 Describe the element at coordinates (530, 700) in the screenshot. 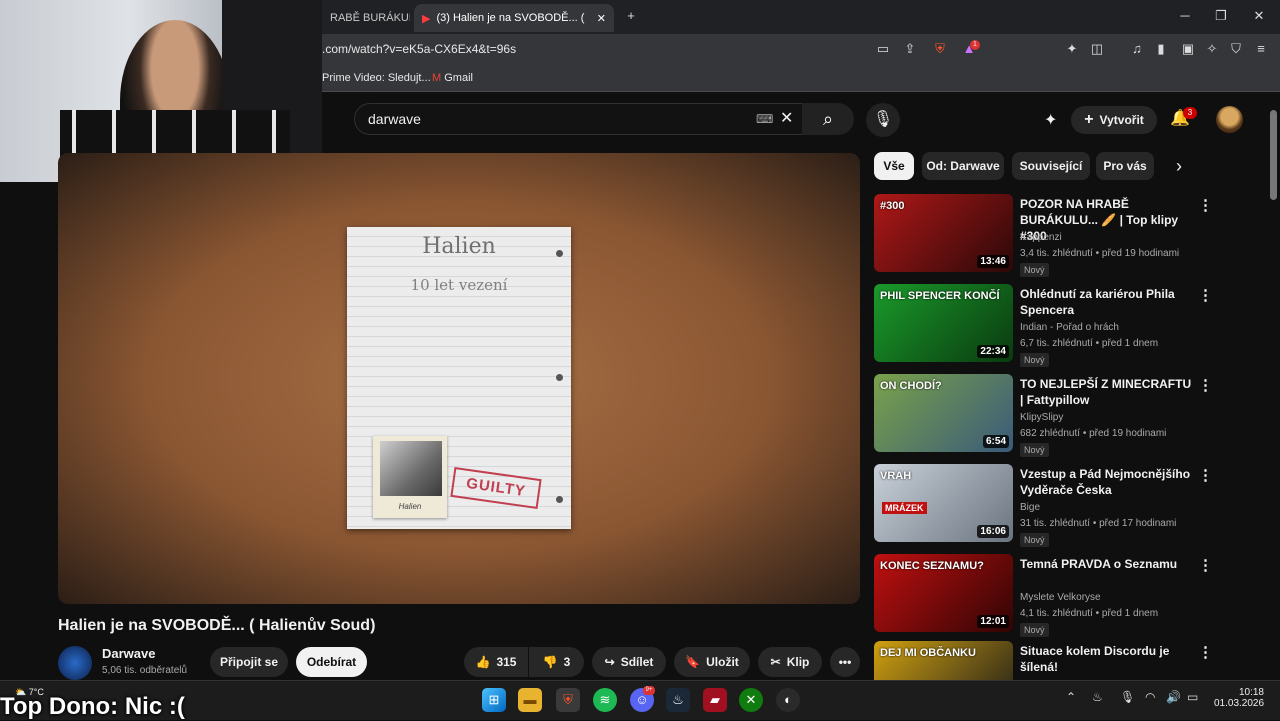

I see `file-explorer-icon: ▬` at that location.